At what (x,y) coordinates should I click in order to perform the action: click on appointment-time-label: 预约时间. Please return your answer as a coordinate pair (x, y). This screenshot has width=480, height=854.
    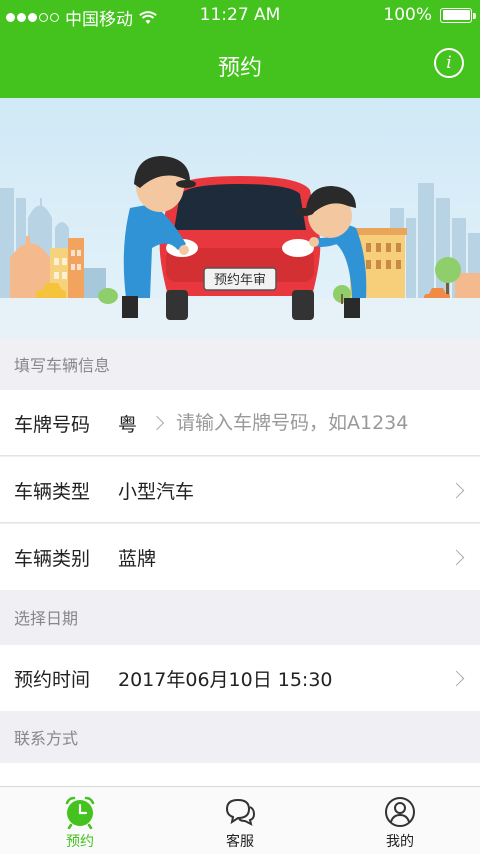
    Looking at the image, I should click on (52, 679).